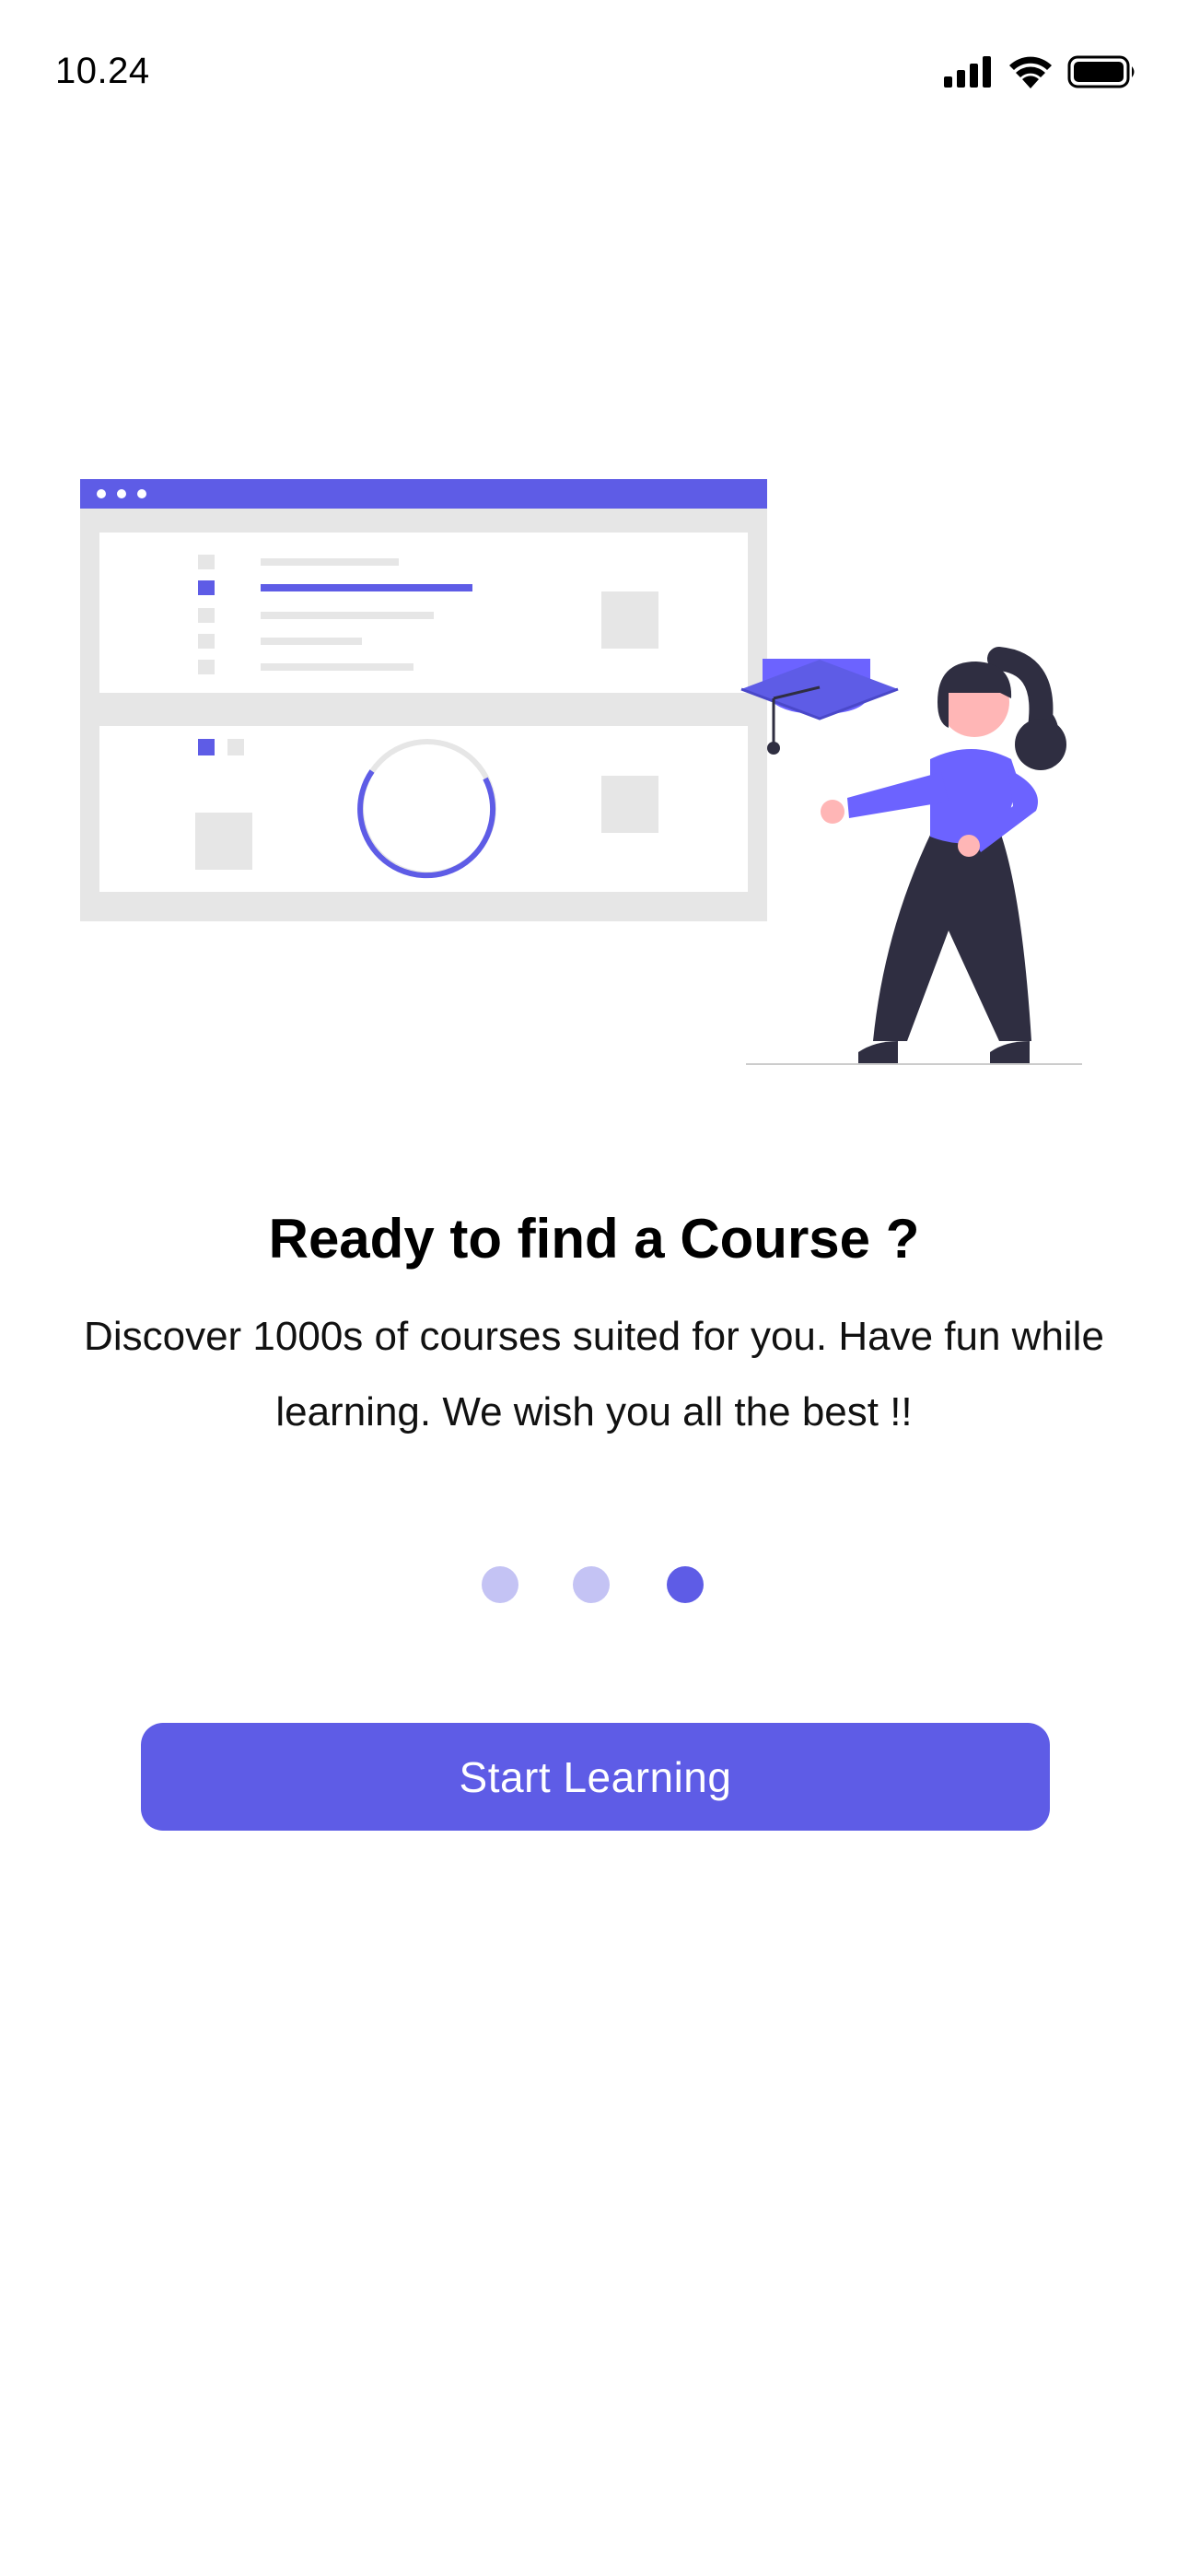 The height and width of the screenshot is (2576, 1188). Describe the element at coordinates (594, 73) in the screenshot. I see `status-bar: 10.24` at that location.